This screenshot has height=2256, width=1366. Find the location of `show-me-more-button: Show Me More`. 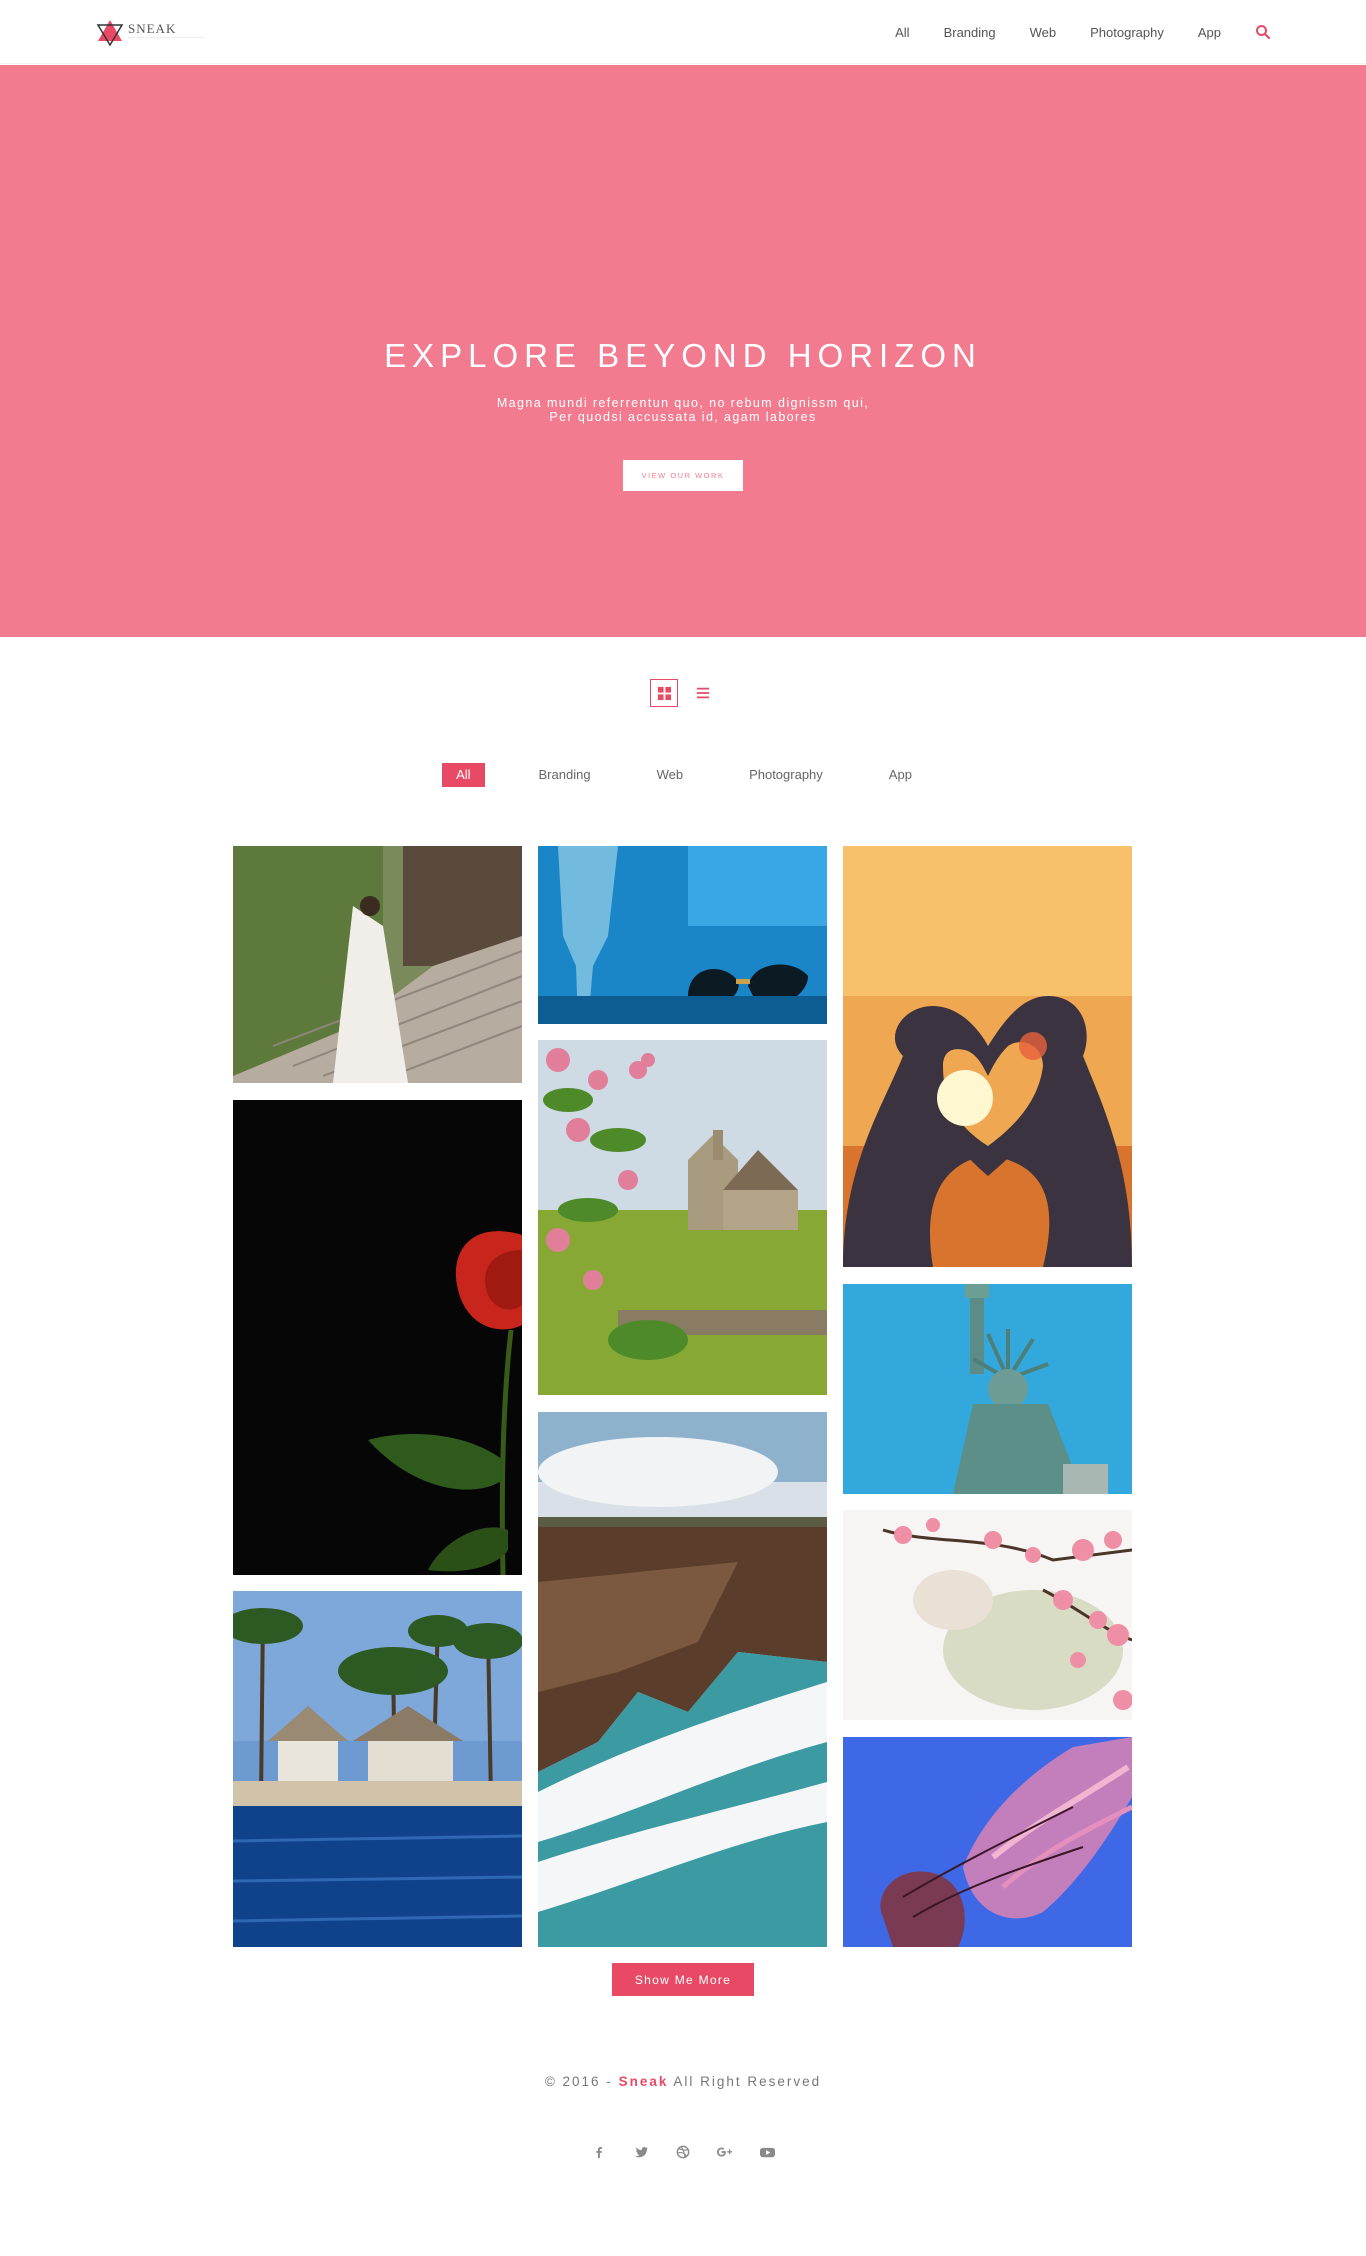

show-me-more-button: Show Me More is located at coordinates (683, 1979).